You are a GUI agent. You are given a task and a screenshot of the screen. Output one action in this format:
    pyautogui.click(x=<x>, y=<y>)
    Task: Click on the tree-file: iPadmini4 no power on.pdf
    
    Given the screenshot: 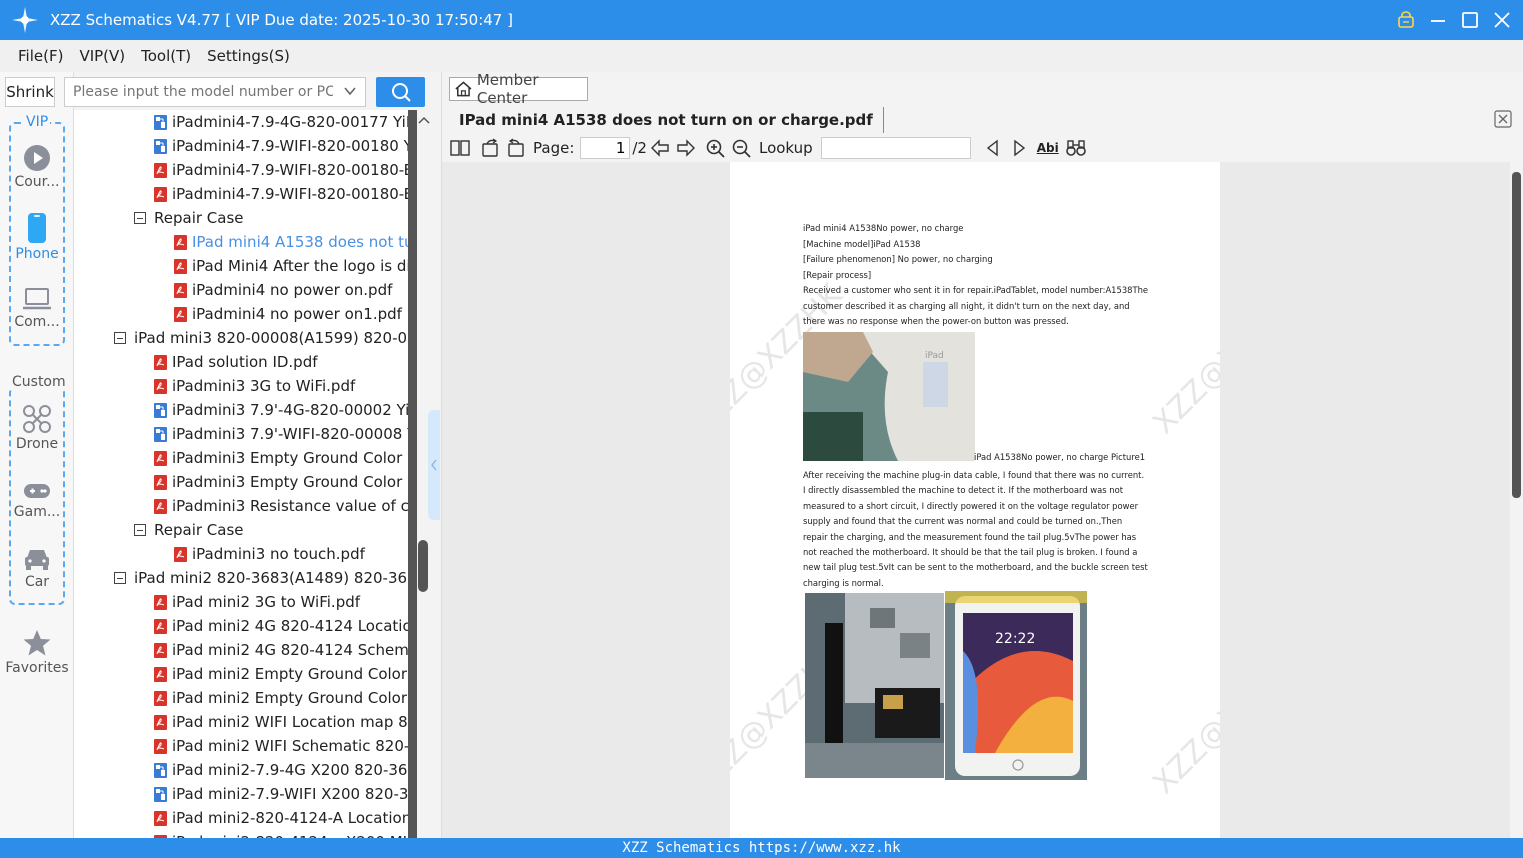 What is the action you would take?
    pyautogui.click(x=283, y=290)
    